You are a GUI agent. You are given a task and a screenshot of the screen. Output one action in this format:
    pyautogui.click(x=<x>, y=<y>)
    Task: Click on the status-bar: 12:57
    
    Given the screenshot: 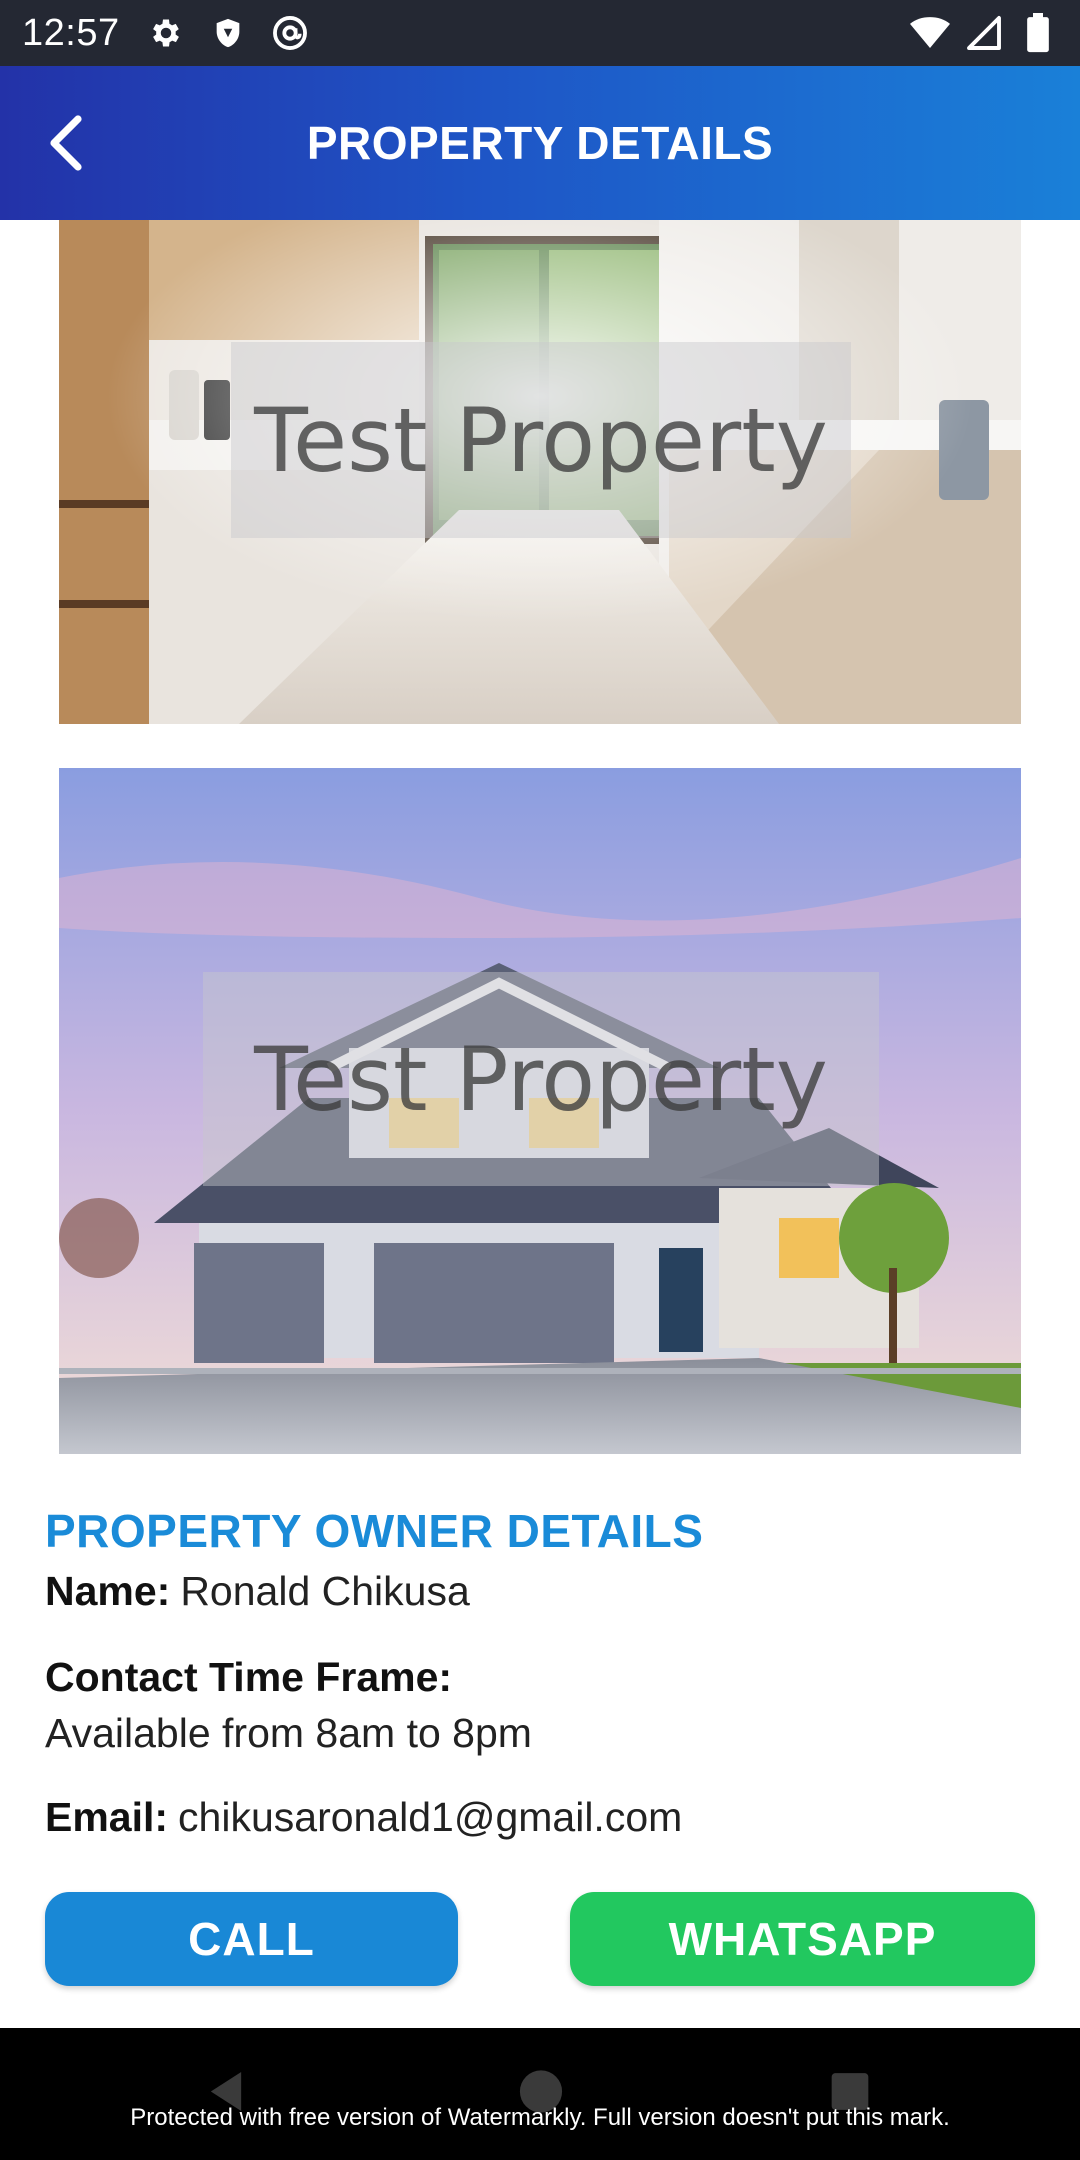 What is the action you would take?
    pyautogui.click(x=540, y=33)
    